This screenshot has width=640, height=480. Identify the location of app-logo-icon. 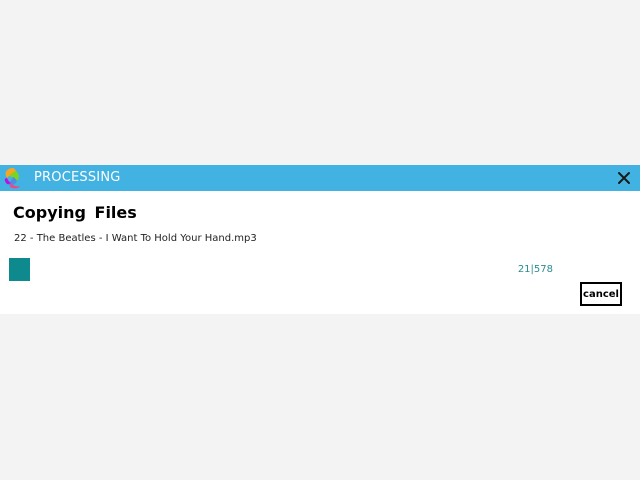
(12, 178).